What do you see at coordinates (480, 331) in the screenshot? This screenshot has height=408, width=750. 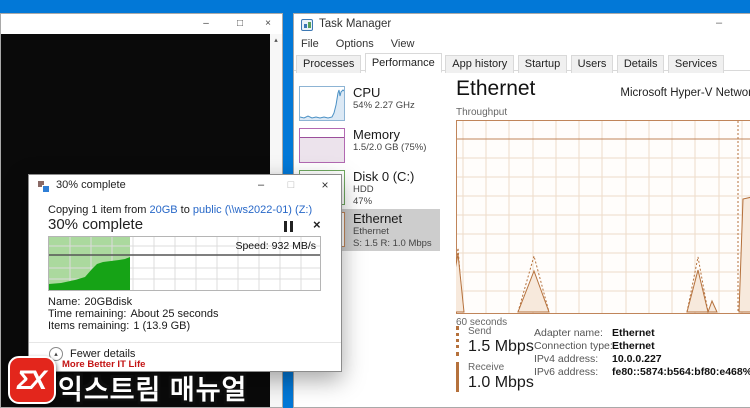 I see `send-label: Send` at bounding box center [480, 331].